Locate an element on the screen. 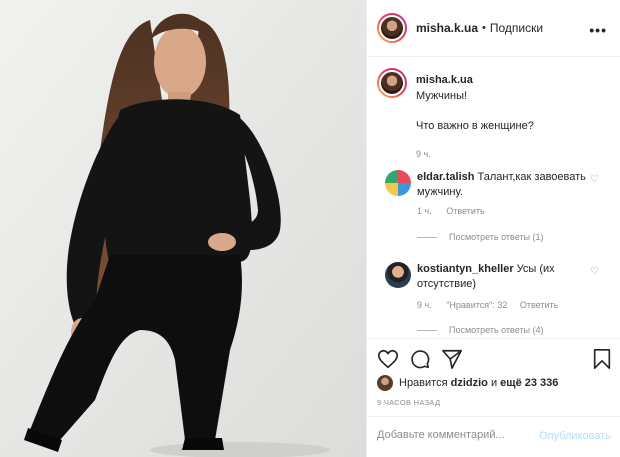 The image size is (620, 457). post-header: misha.k.ua • Подписки ••• is located at coordinates (493, 28).